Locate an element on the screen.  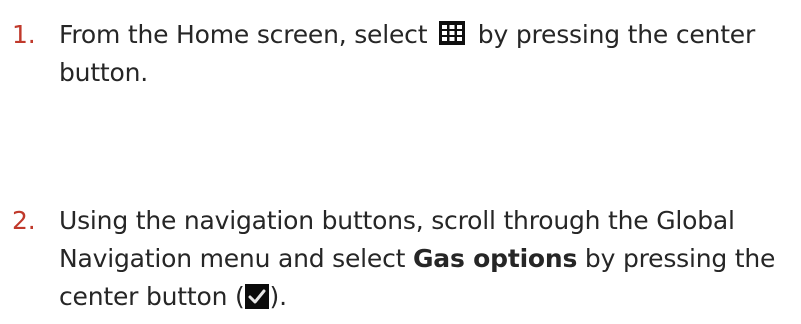
step-text-segment: by pressing the is located at coordinates (676, 258).